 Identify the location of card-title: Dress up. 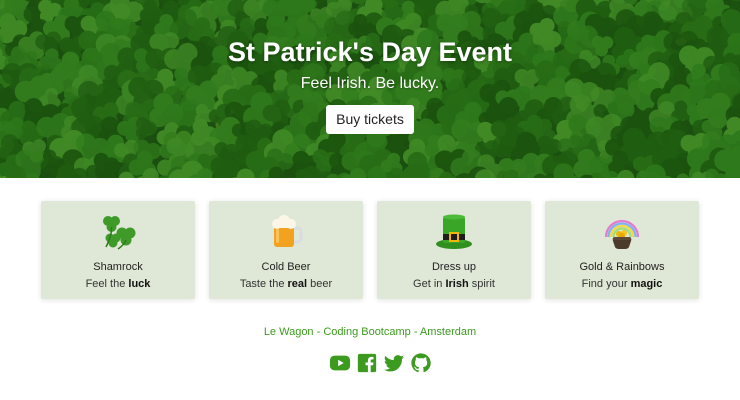
(454, 267).